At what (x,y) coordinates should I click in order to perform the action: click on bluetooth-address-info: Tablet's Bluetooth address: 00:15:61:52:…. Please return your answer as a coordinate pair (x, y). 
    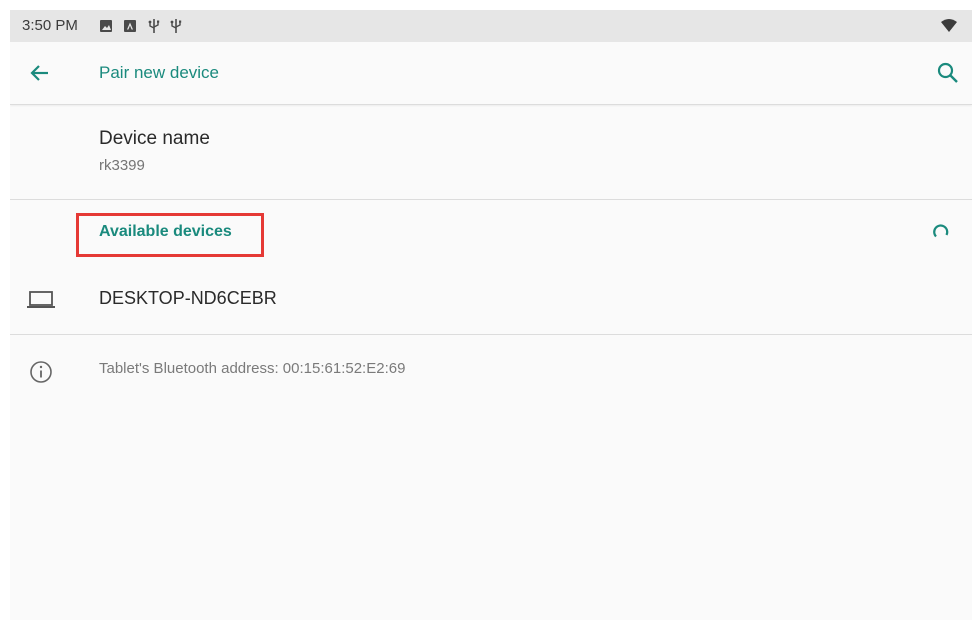
    Looking at the image, I should click on (491, 370).